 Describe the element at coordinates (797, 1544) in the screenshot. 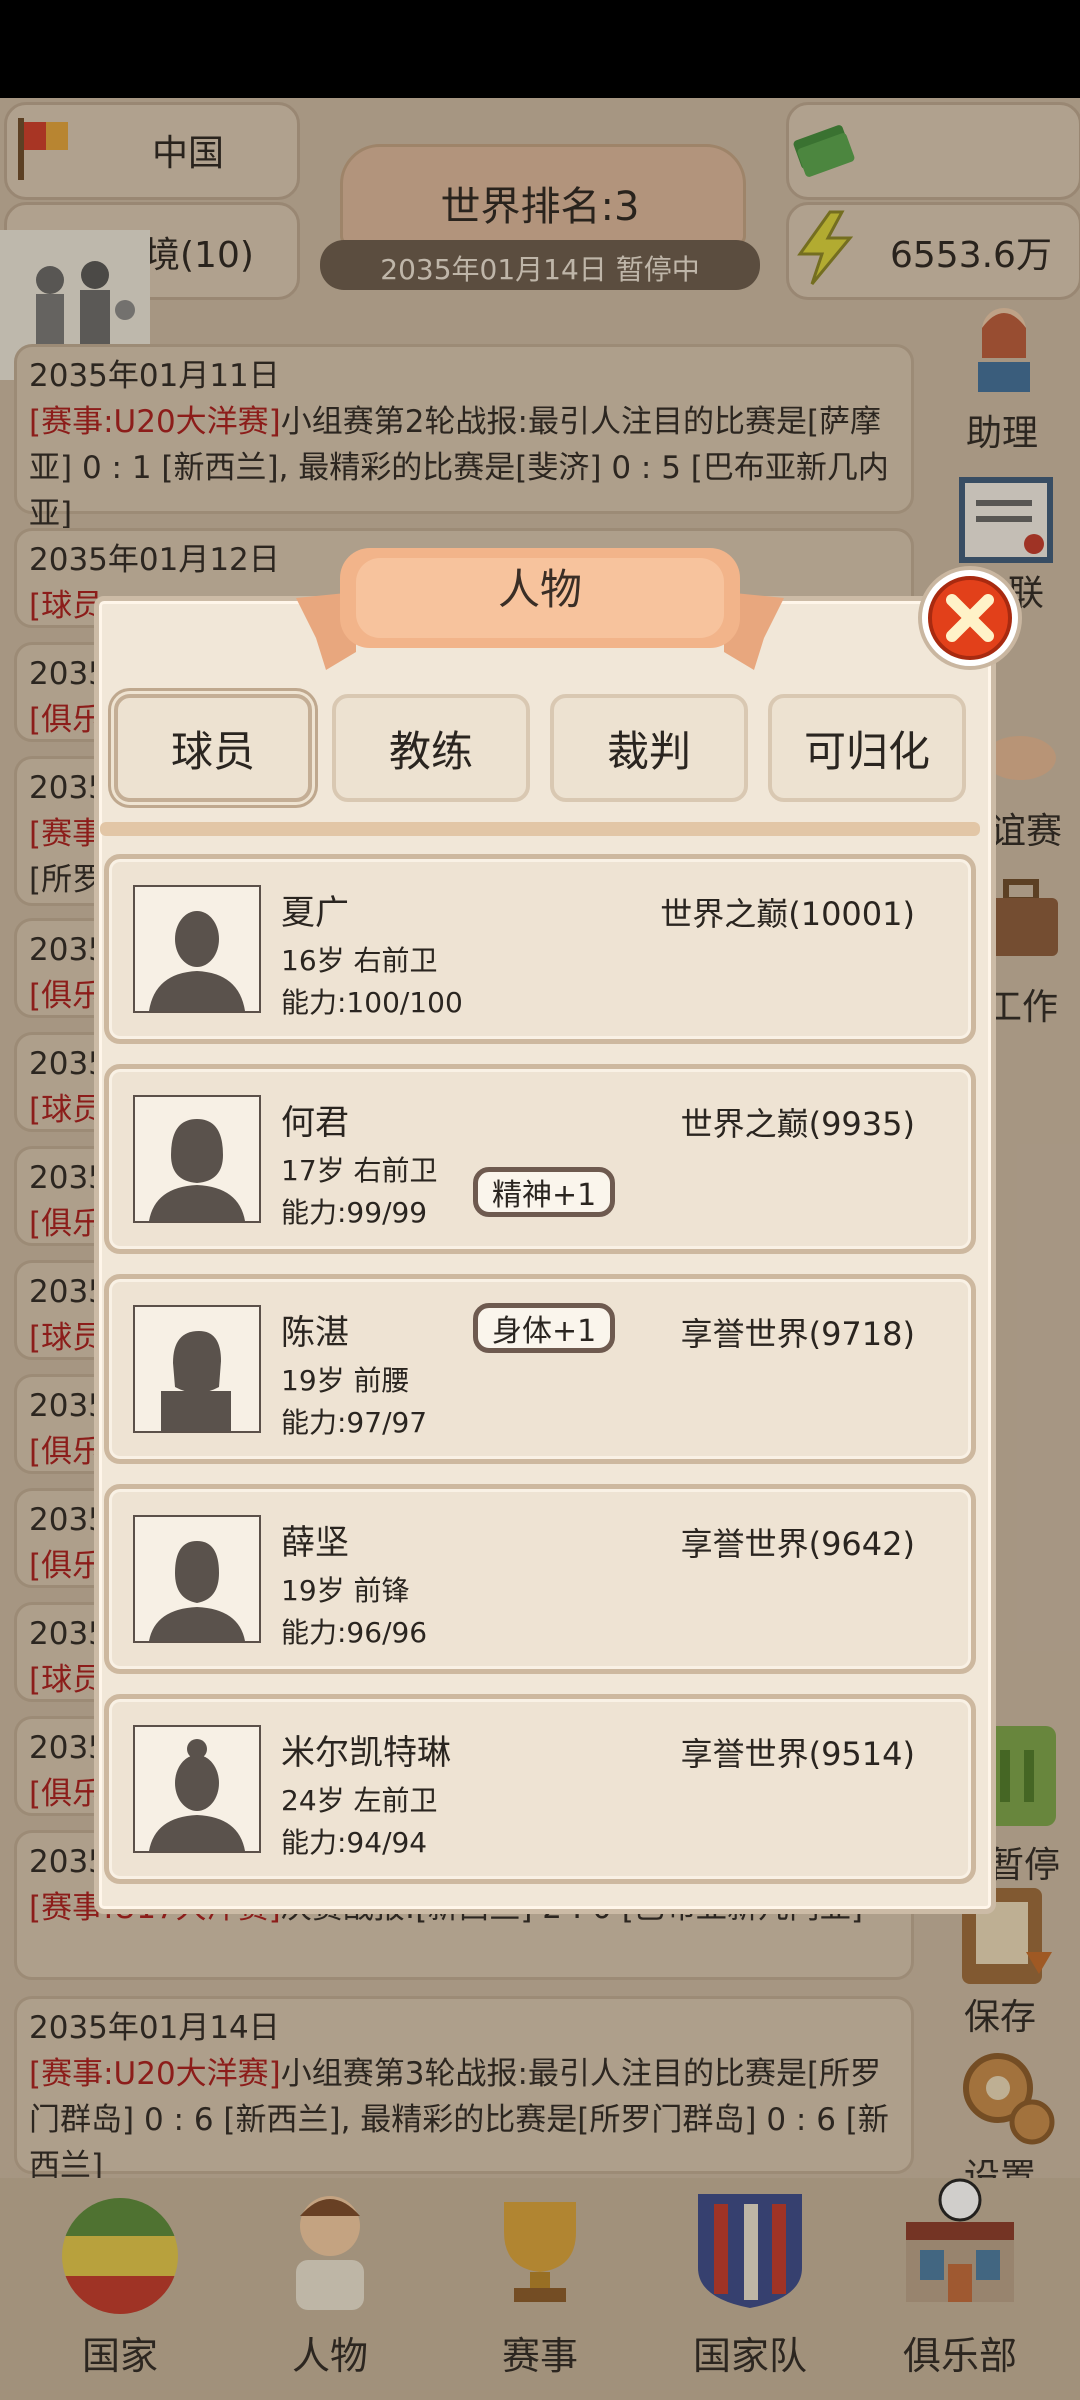

I see `player-rank: 享誉世界(9642)` at that location.